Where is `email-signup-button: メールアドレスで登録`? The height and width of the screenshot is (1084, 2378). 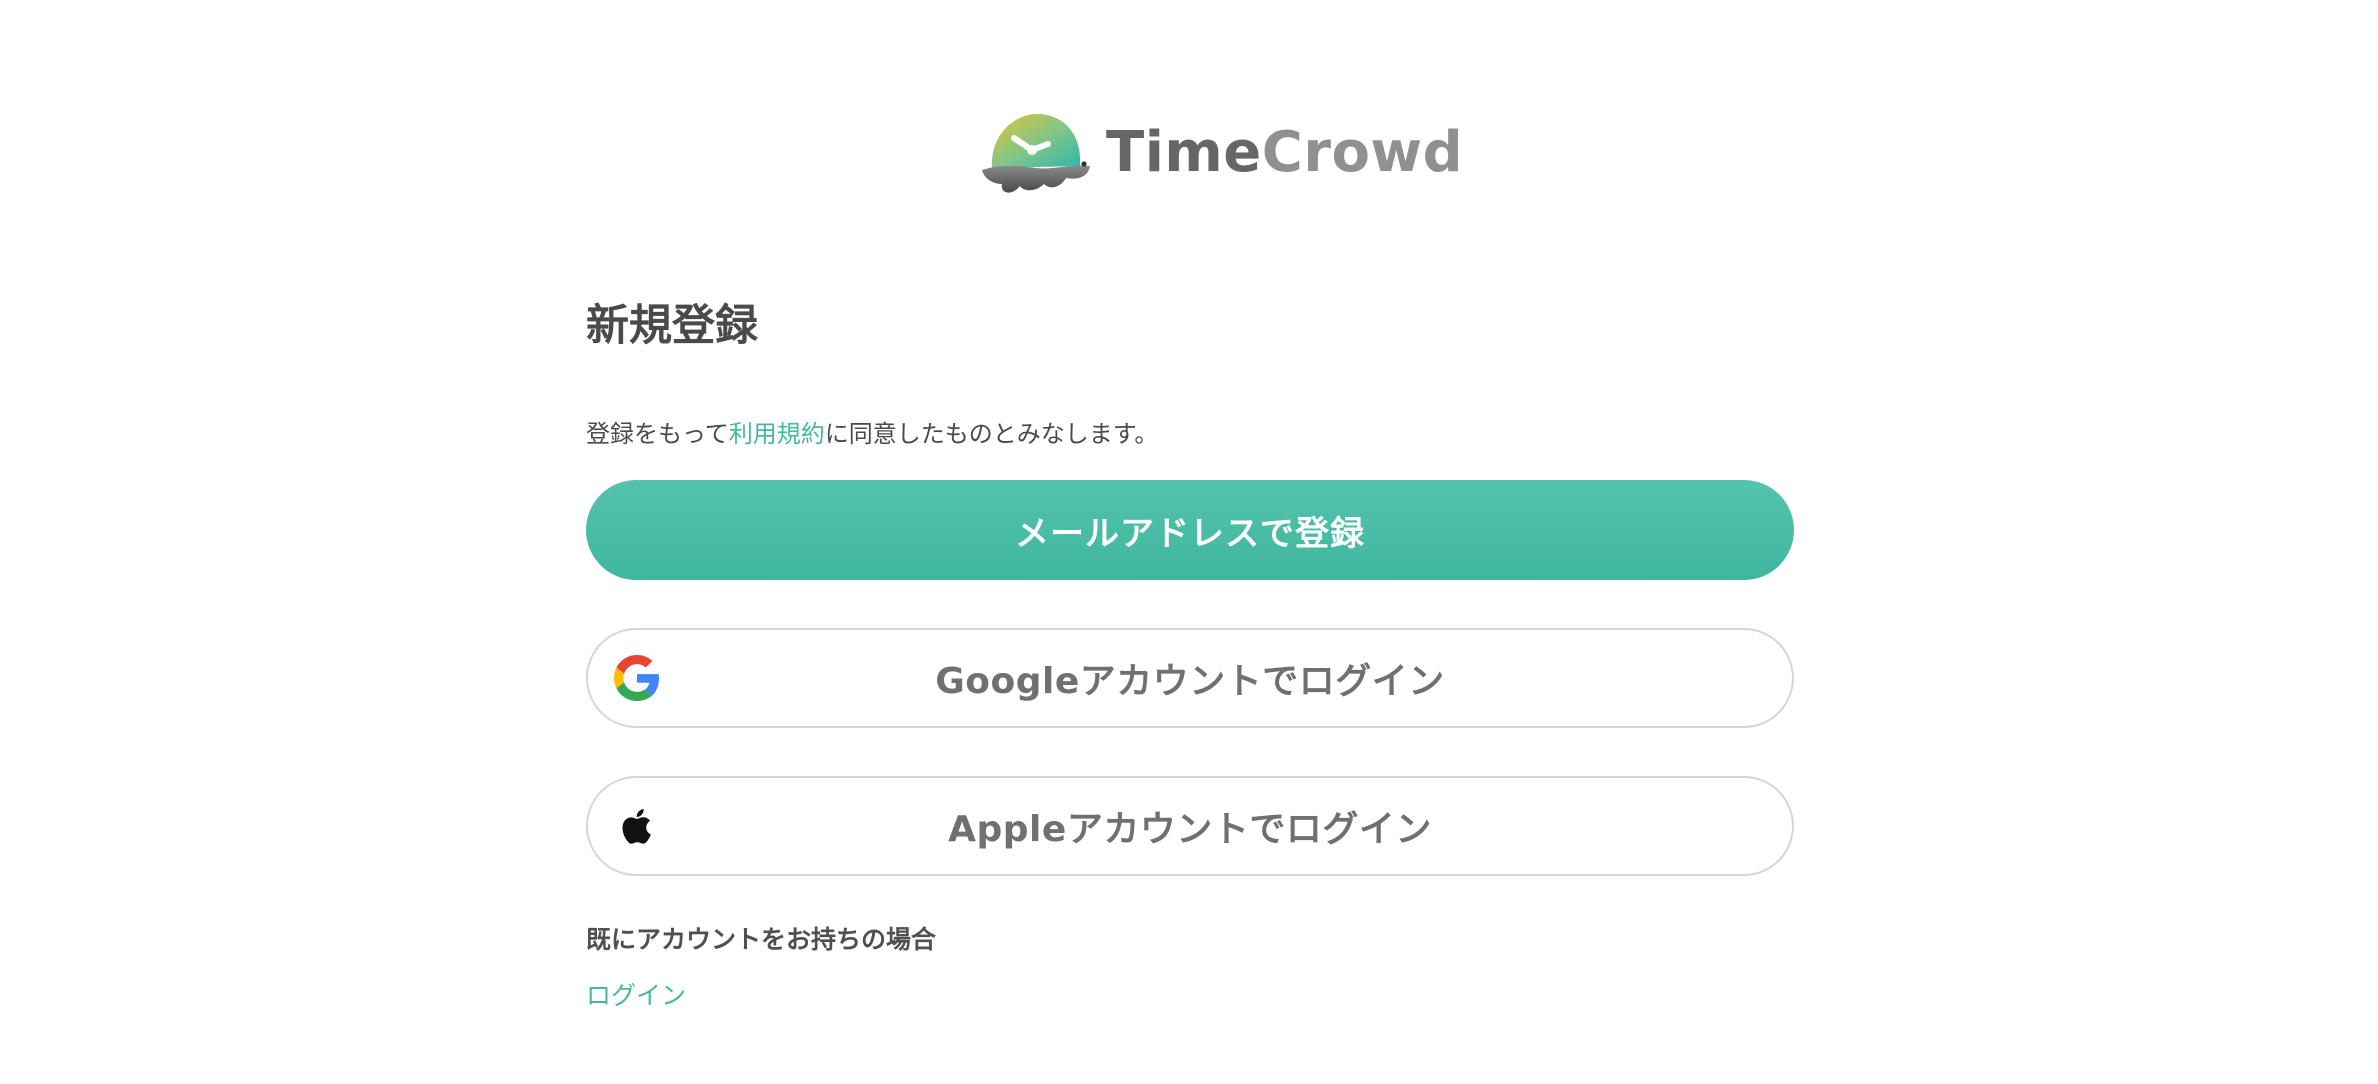 email-signup-button: メールアドレスで登録 is located at coordinates (1190, 530).